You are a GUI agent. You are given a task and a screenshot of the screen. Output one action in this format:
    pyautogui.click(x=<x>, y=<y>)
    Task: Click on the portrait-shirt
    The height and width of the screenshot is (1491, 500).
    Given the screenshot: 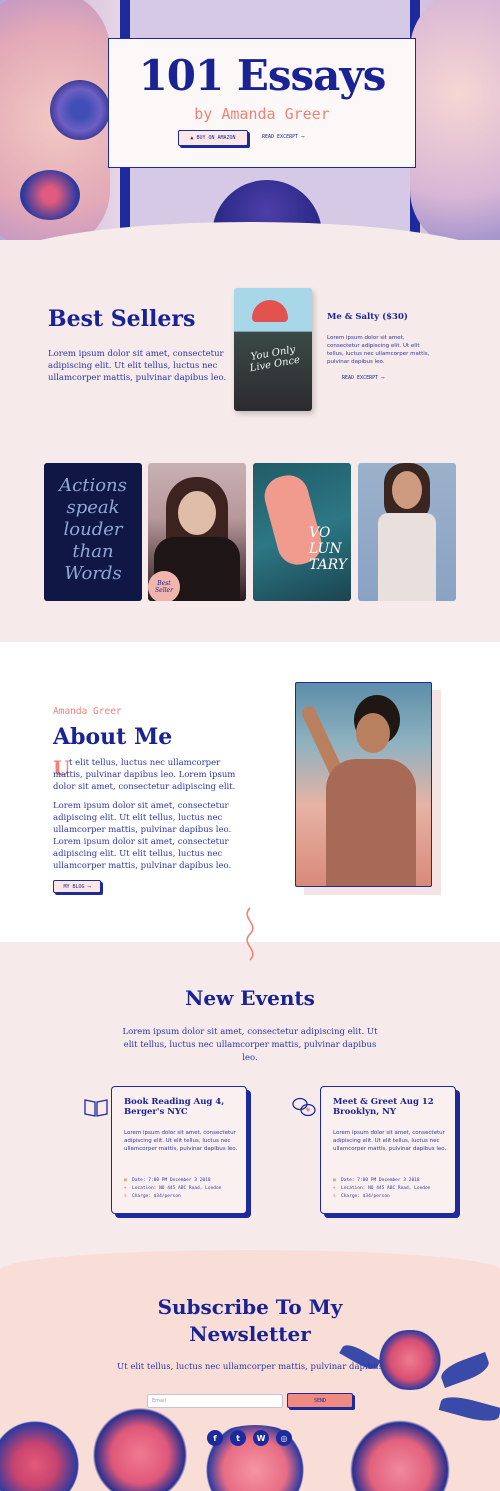 What is the action you would take?
    pyautogui.click(x=407, y=557)
    